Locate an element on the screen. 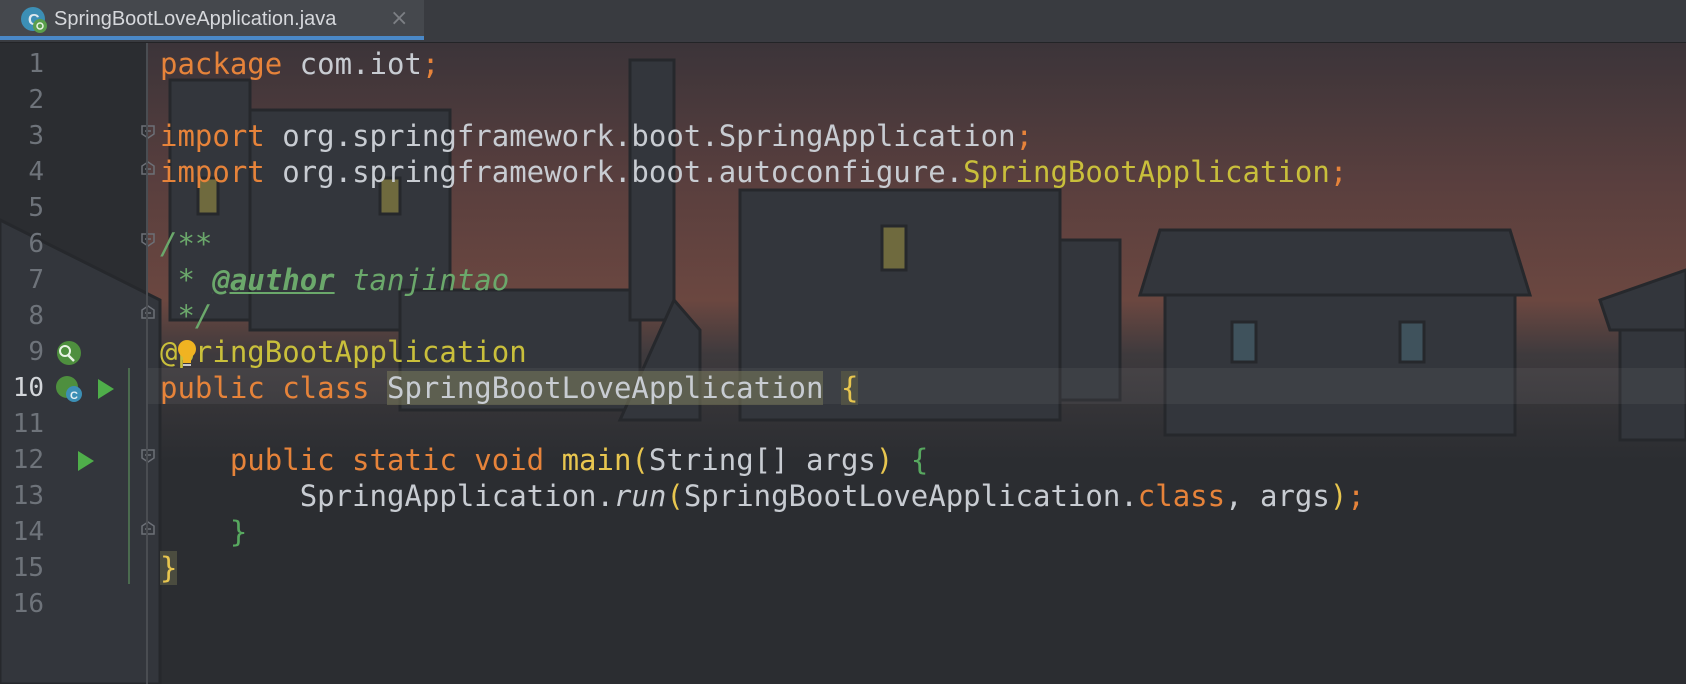 The width and height of the screenshot is (1686, 684). code-line: /** is located at coordinates (186, 244).